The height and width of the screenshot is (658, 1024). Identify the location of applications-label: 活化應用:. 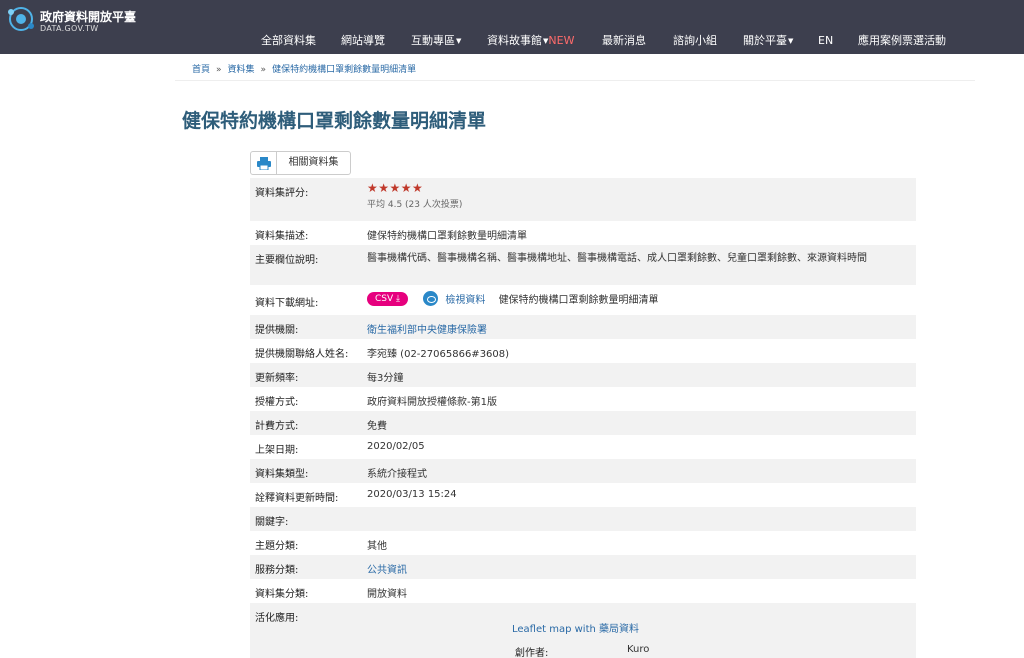
(277, 618).